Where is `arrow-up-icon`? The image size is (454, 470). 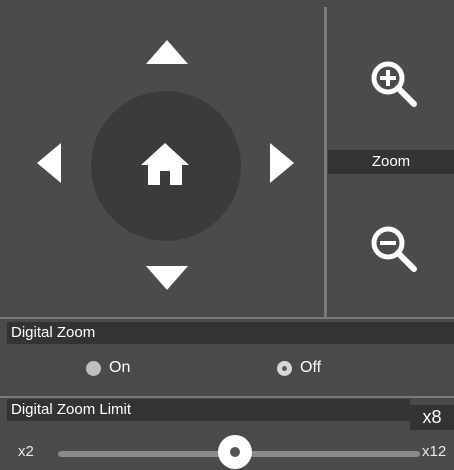
arrow-up-icon is located at coordinates (167, 52).